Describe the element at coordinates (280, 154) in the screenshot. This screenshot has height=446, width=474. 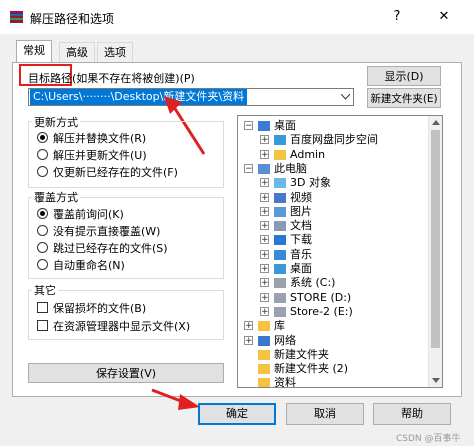
I see `user-folder-icon` at that location.